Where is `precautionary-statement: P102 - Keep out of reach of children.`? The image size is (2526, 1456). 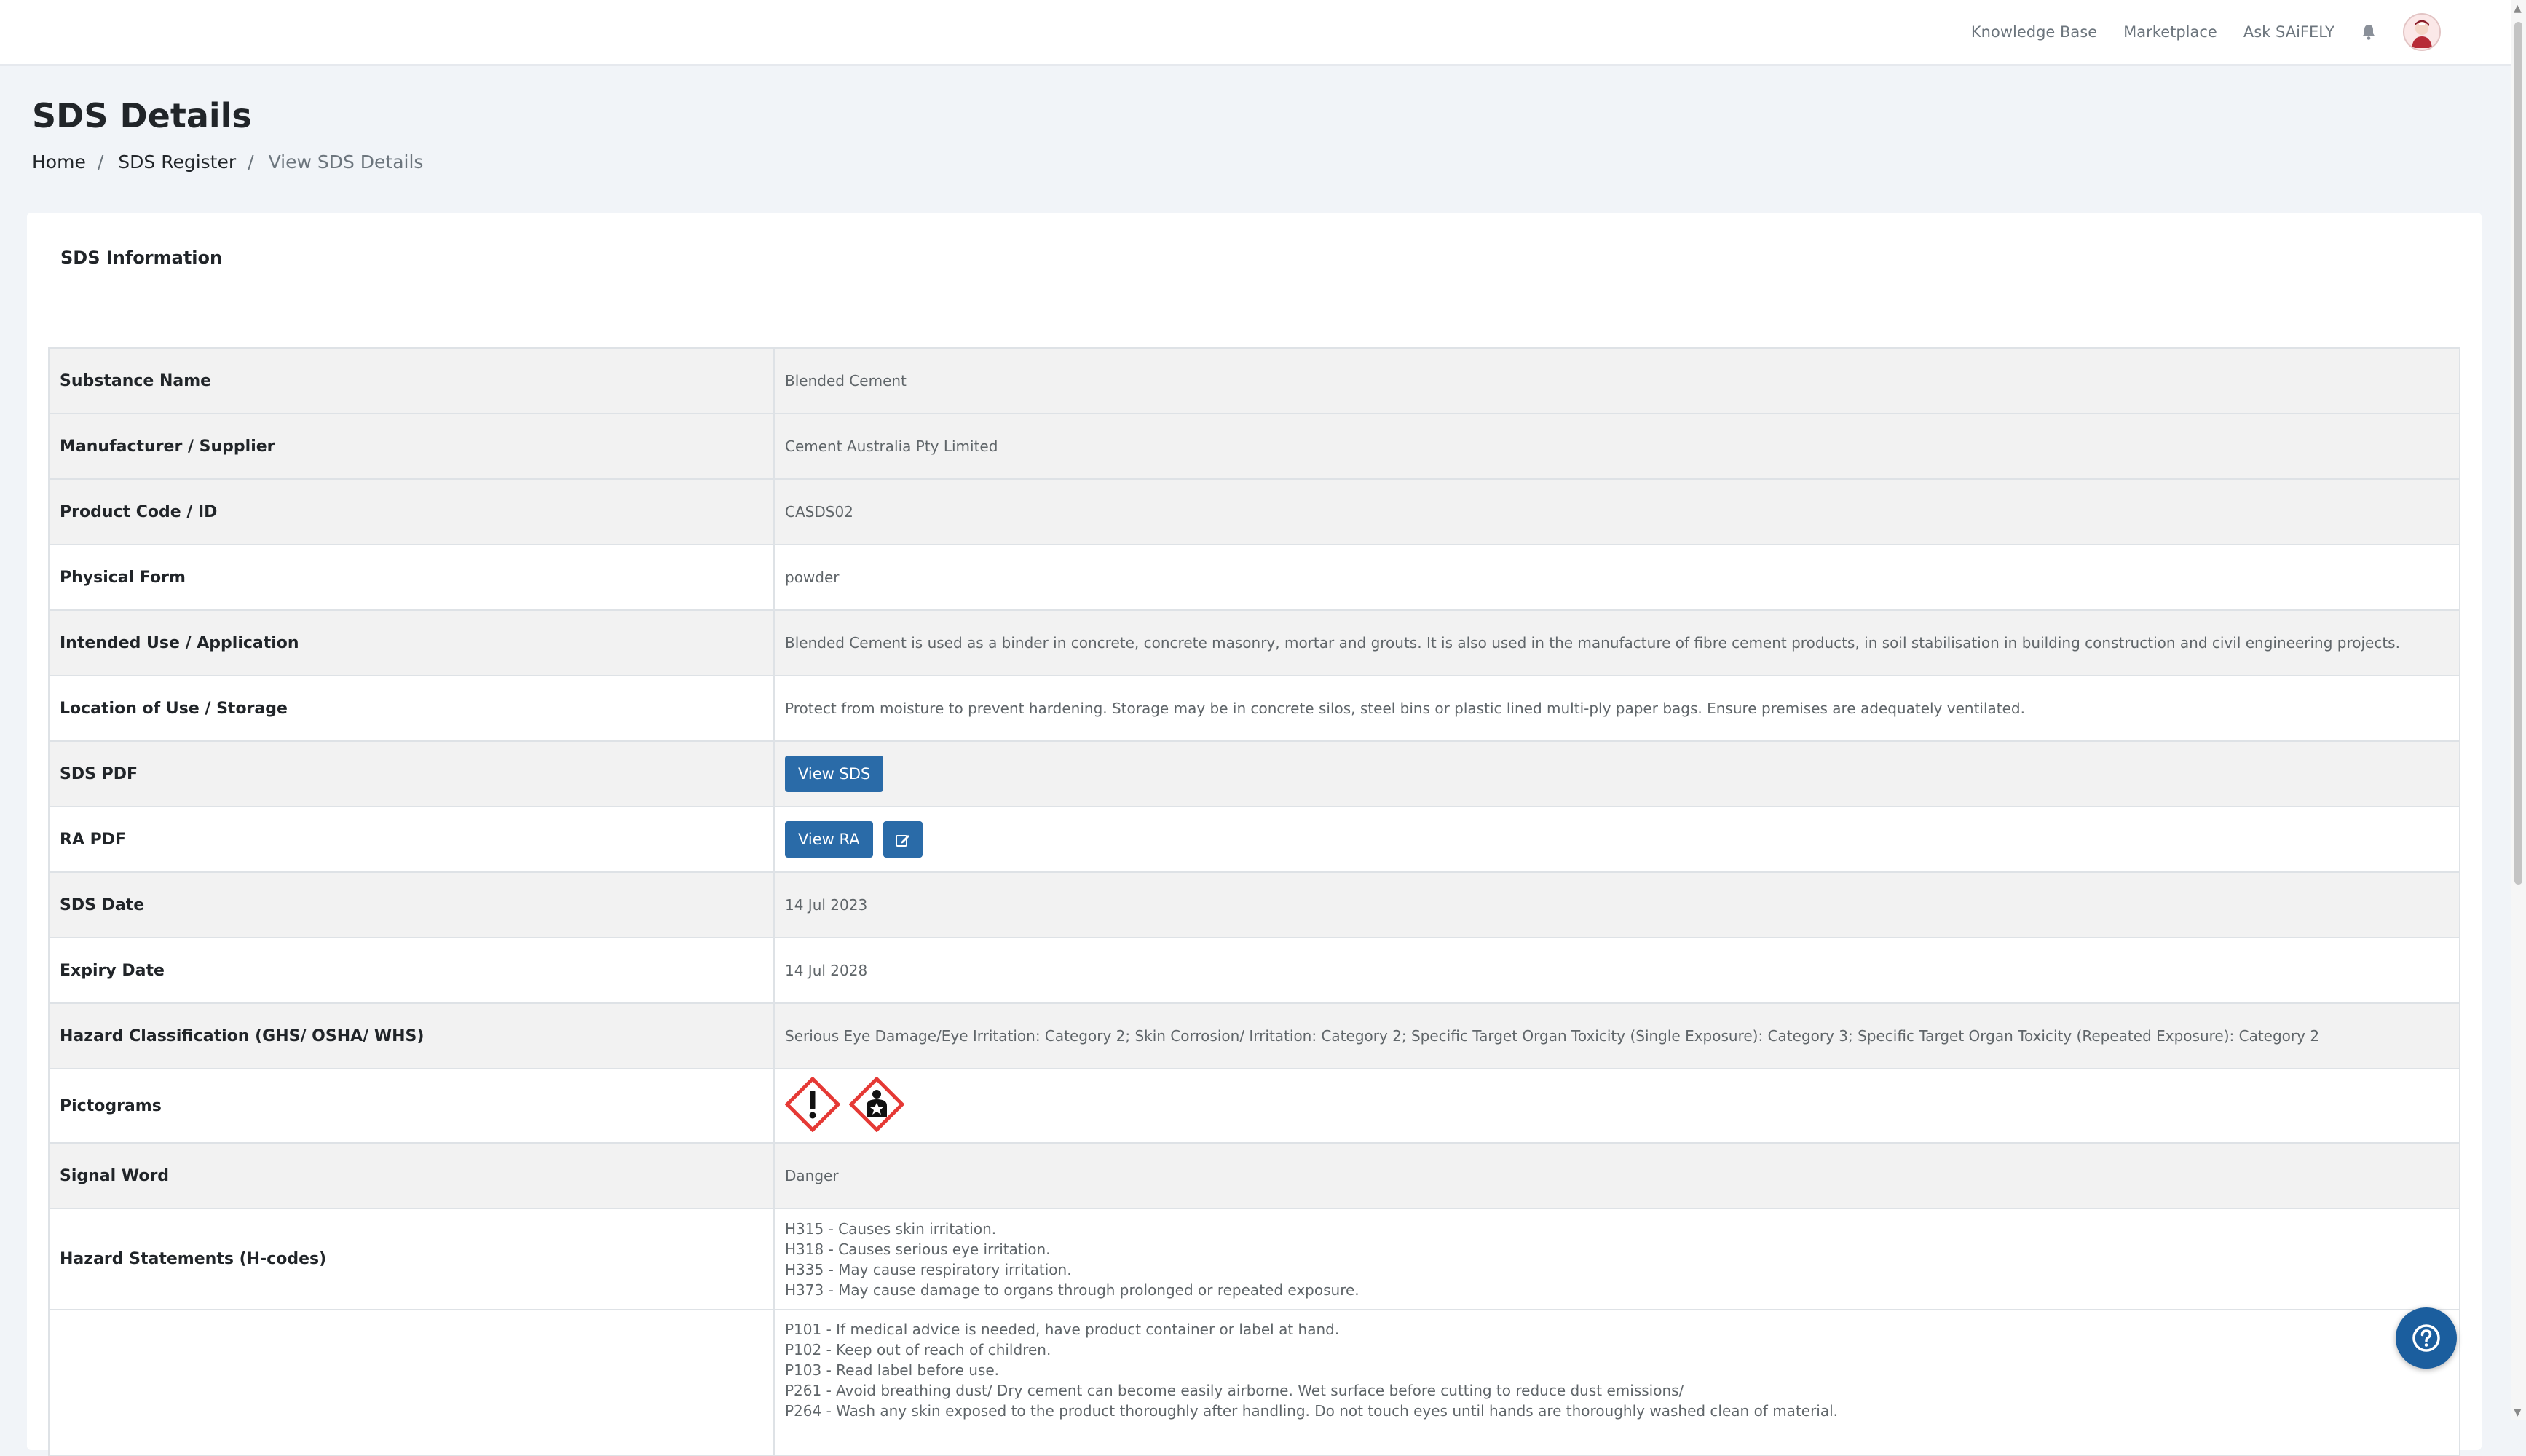
precautionary-statement: P102 - Keep out of reach of children. is located at coordinates (918, 1349).